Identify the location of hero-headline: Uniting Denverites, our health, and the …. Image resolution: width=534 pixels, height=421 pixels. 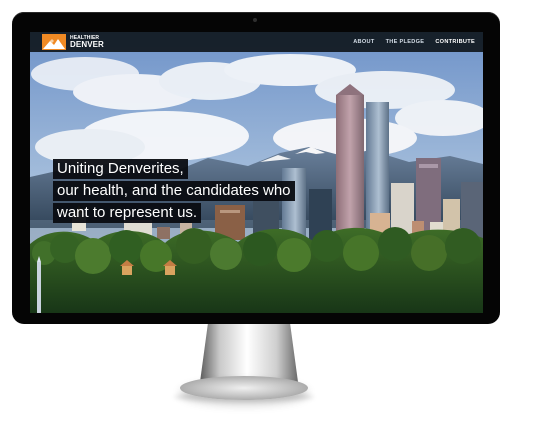
(174, 191).